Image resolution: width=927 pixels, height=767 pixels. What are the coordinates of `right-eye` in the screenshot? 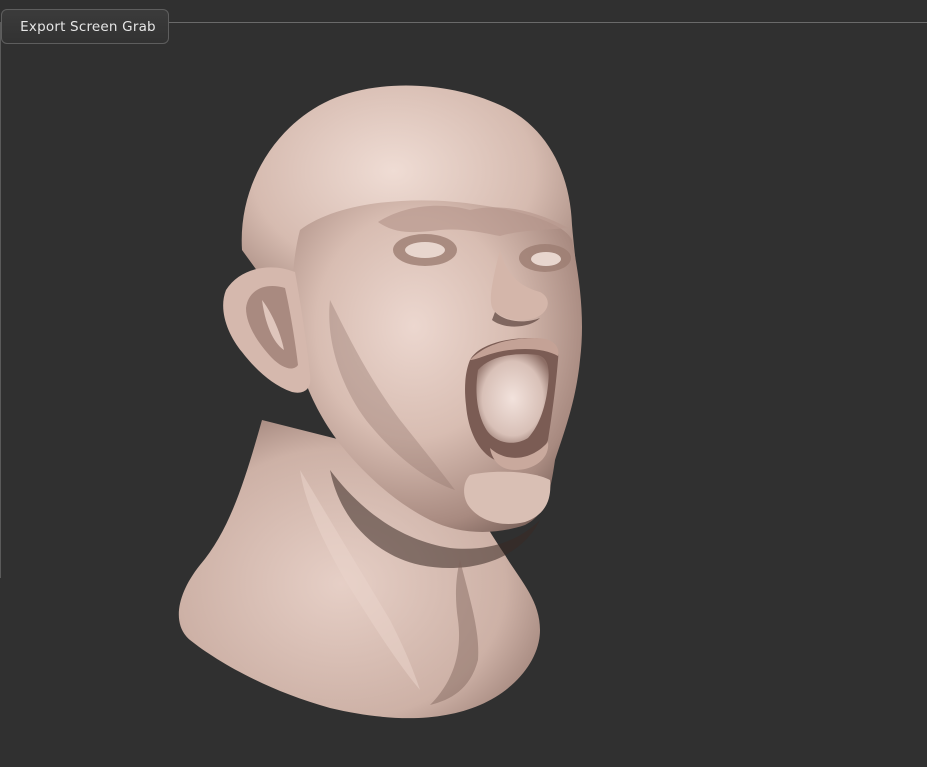 It's located at (546, 259).